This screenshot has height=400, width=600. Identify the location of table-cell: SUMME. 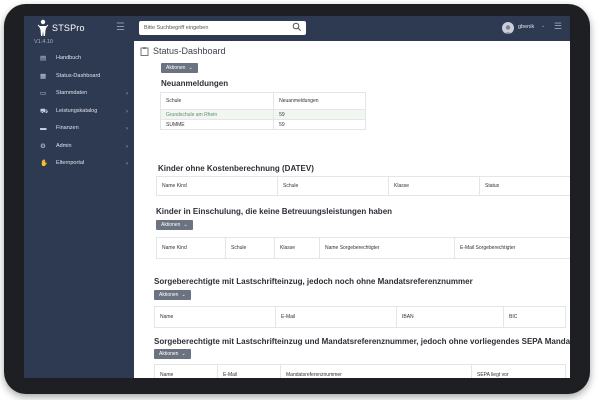
(217, 124).